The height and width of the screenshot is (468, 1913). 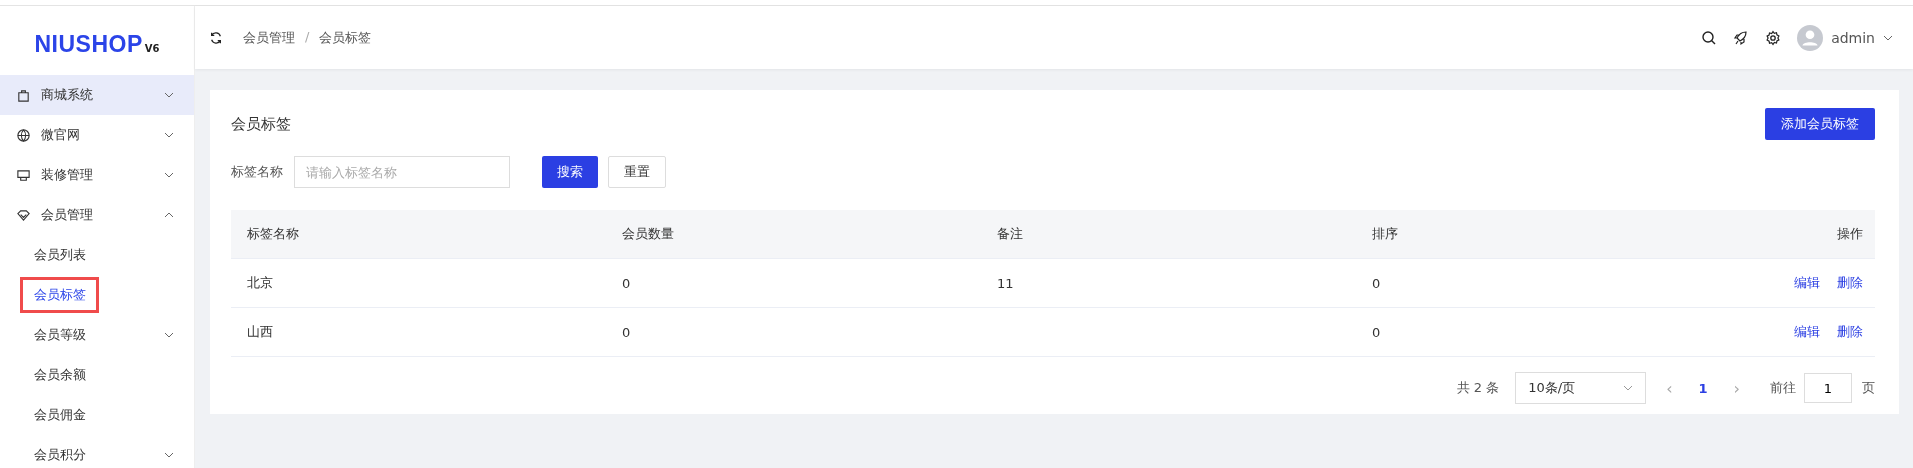 I want to click on monitor-icon, so click(x=23, y=175).